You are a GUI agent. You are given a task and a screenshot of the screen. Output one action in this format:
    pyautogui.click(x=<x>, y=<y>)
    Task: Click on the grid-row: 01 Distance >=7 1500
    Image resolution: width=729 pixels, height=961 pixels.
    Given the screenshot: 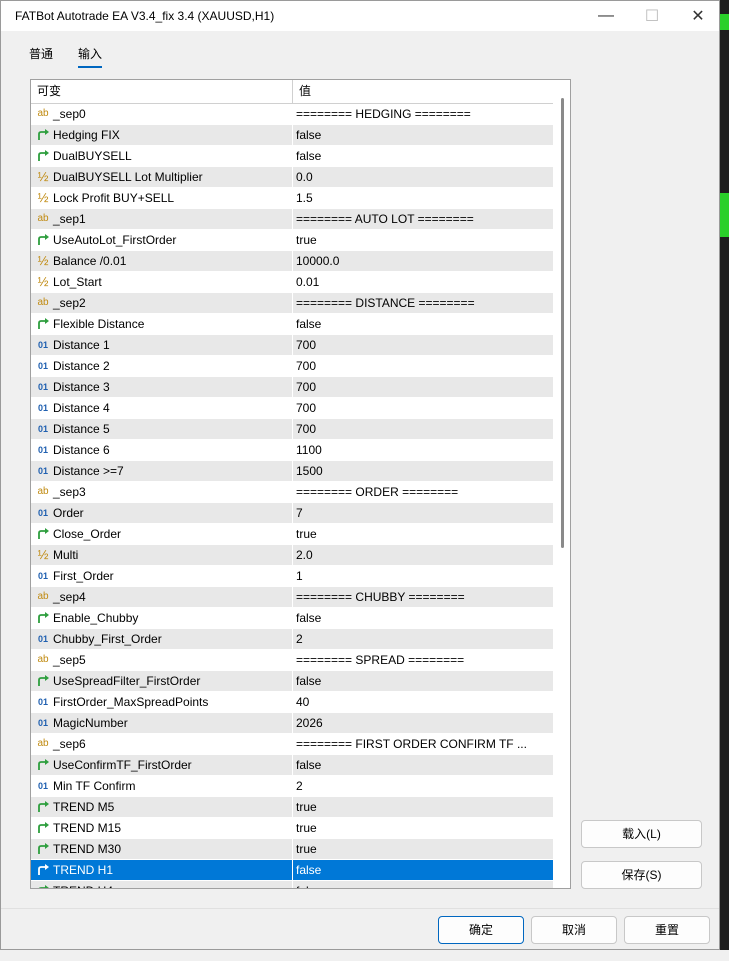 What is the action you would take?
    pyautogui.click(x=292, y=471)
    